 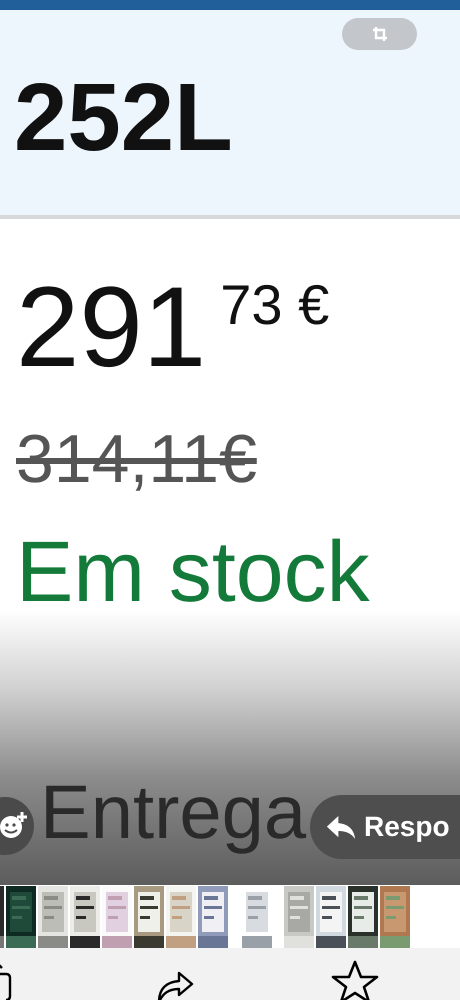 I want to click on availability-text: Em stock, so click(x=193, y=572).